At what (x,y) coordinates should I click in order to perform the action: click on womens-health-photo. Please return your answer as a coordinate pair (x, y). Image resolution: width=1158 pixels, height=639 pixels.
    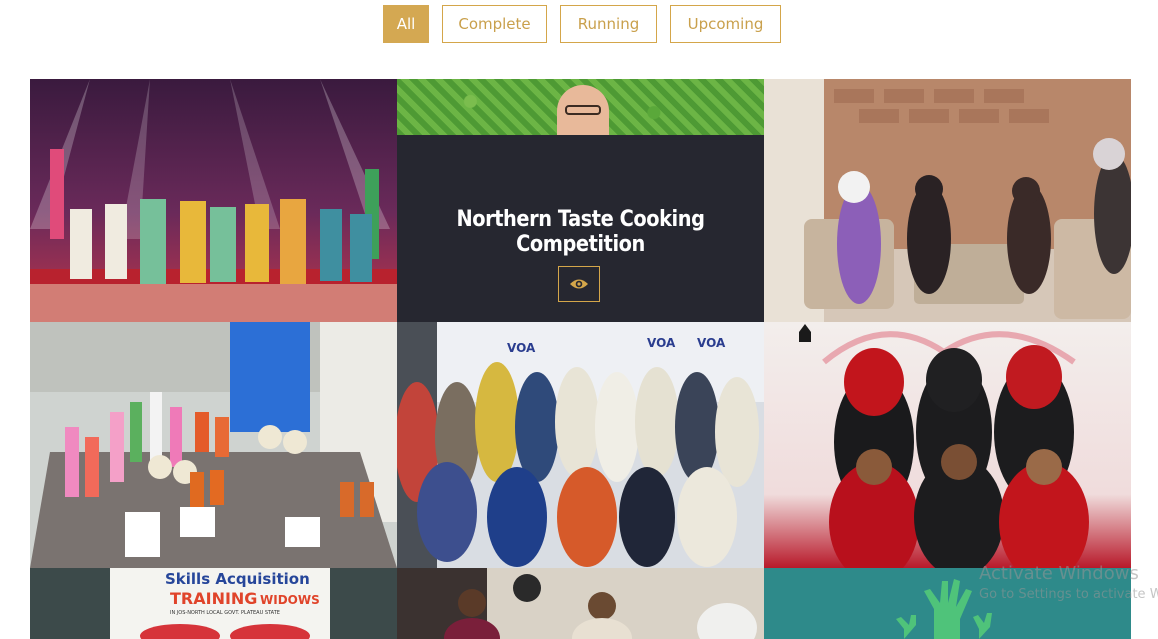
    Looking at the image, I should click on (947, 445).